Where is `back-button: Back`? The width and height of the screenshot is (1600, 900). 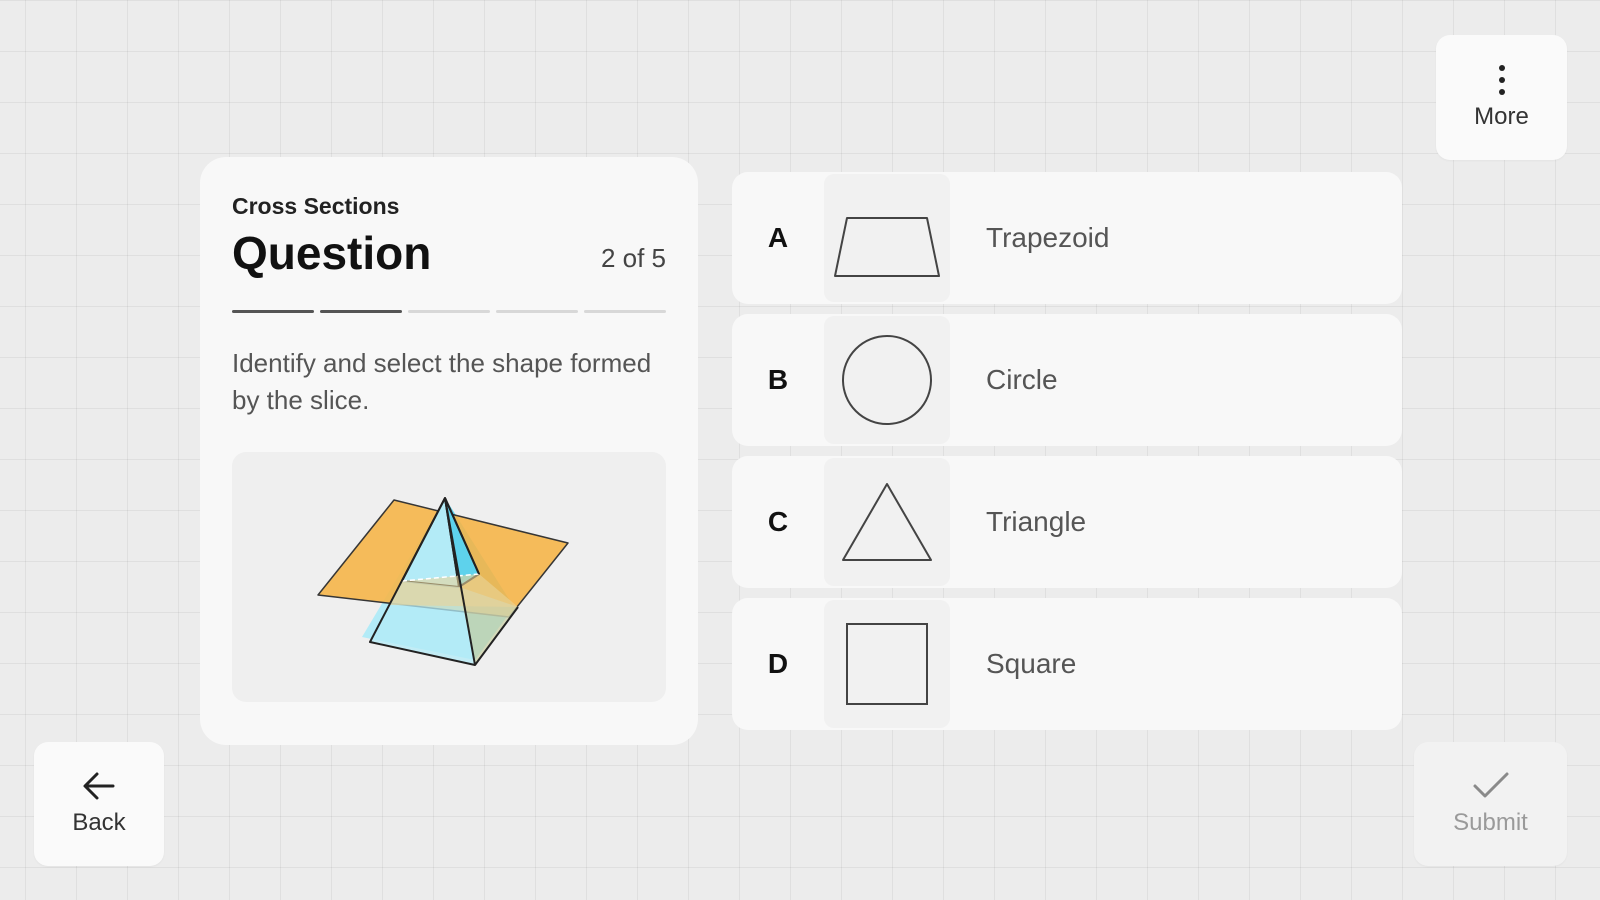
back-button: Back is located at coordinates (99, 804).